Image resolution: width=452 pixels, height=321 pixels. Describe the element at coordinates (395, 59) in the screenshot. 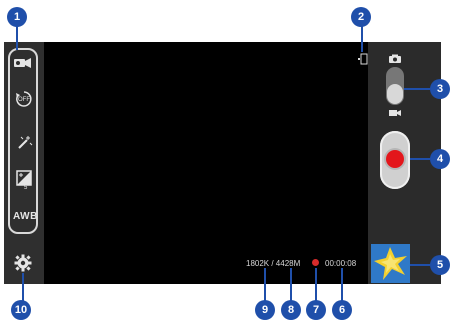

I see `camera-icon` at that location.